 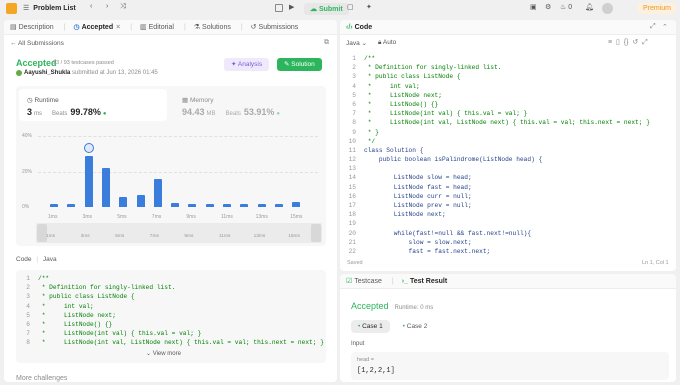 I want to click on range-selector: 1ms 3ms 5ms 7ms 9ms 11ms 13ms 15ms, so click(x=179, y=233).